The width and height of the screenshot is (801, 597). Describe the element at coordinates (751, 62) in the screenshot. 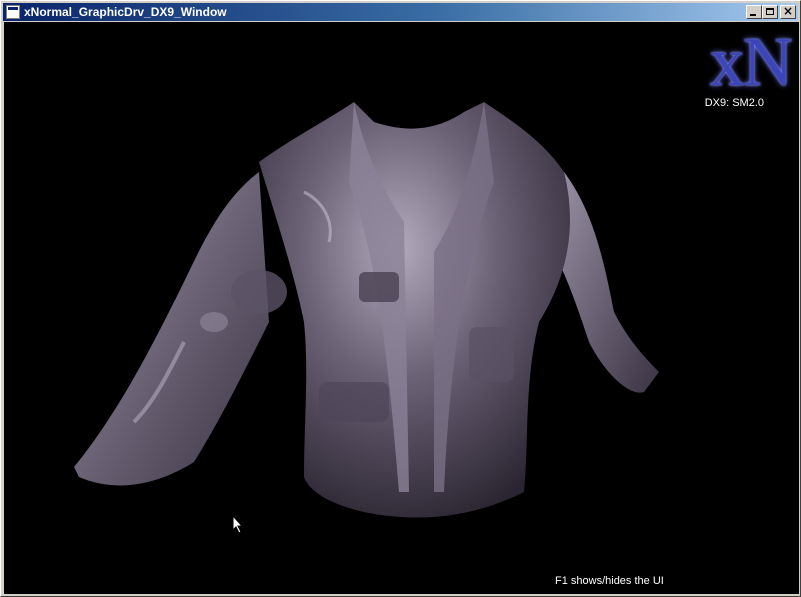

I see `xnormal-logo: xN` at that location.